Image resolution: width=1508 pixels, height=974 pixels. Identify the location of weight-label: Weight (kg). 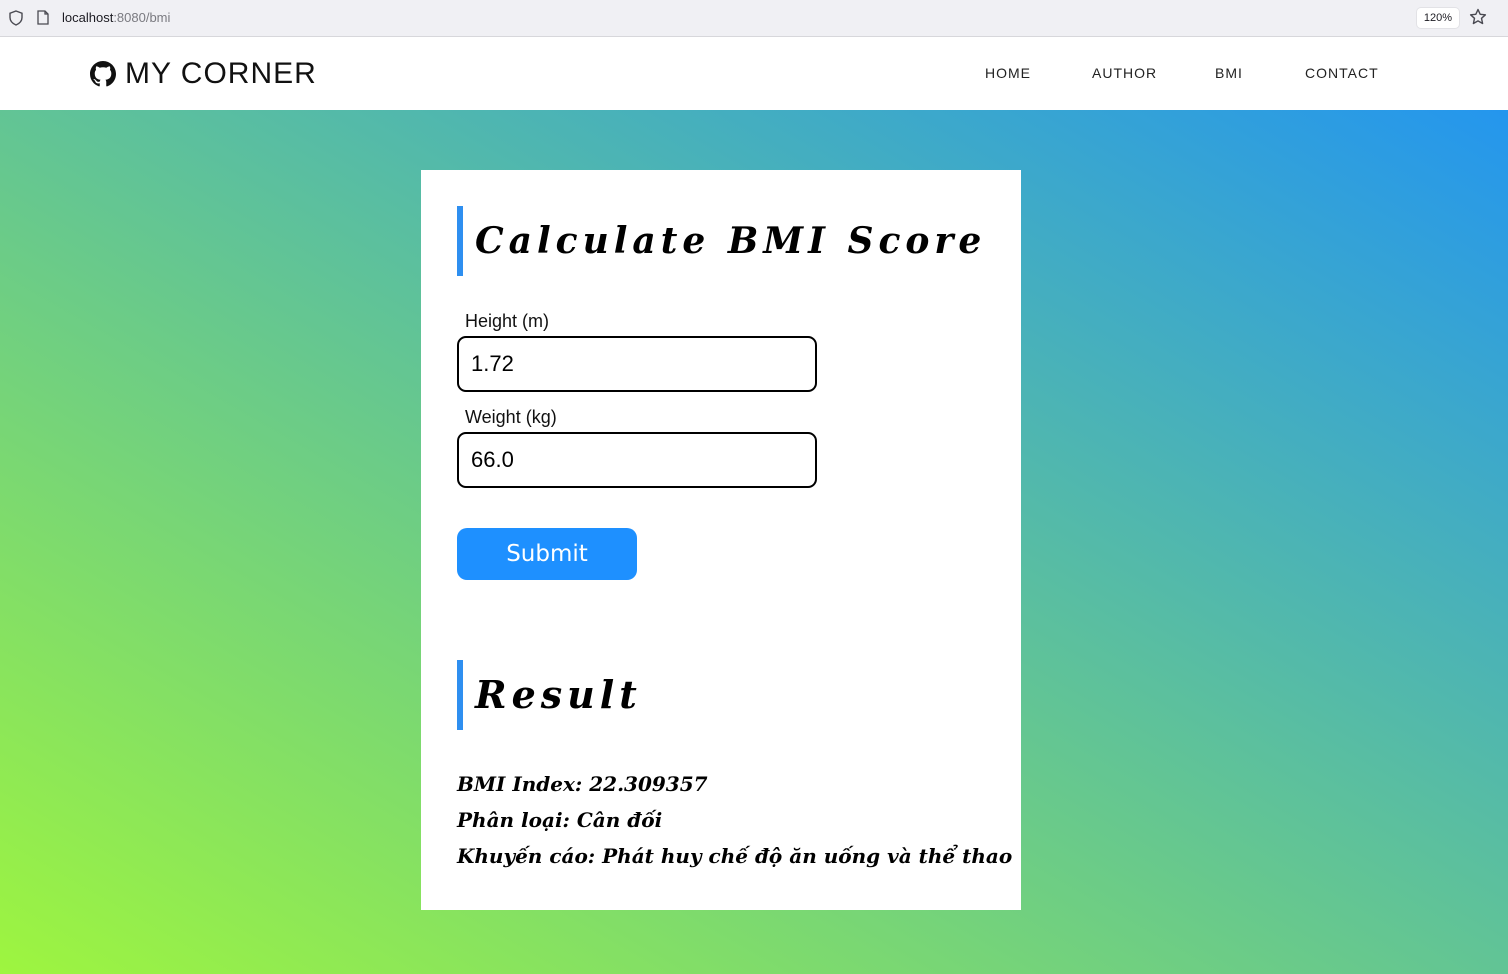
(511, 417).